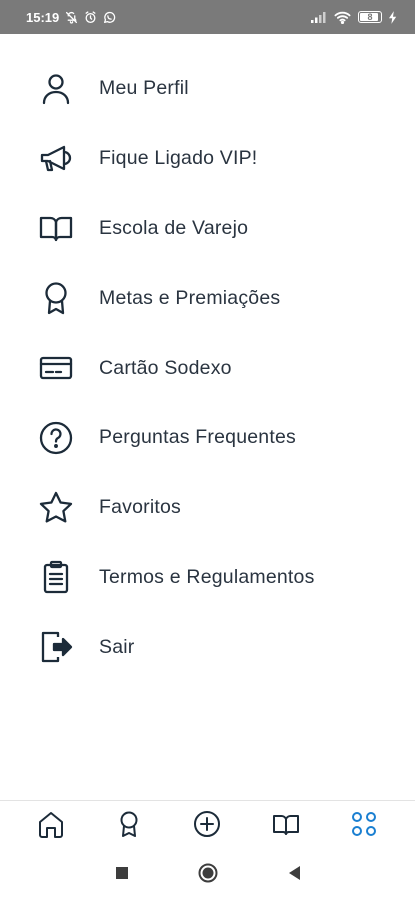  I want to click on clipboard-icon, so click(56, 577).